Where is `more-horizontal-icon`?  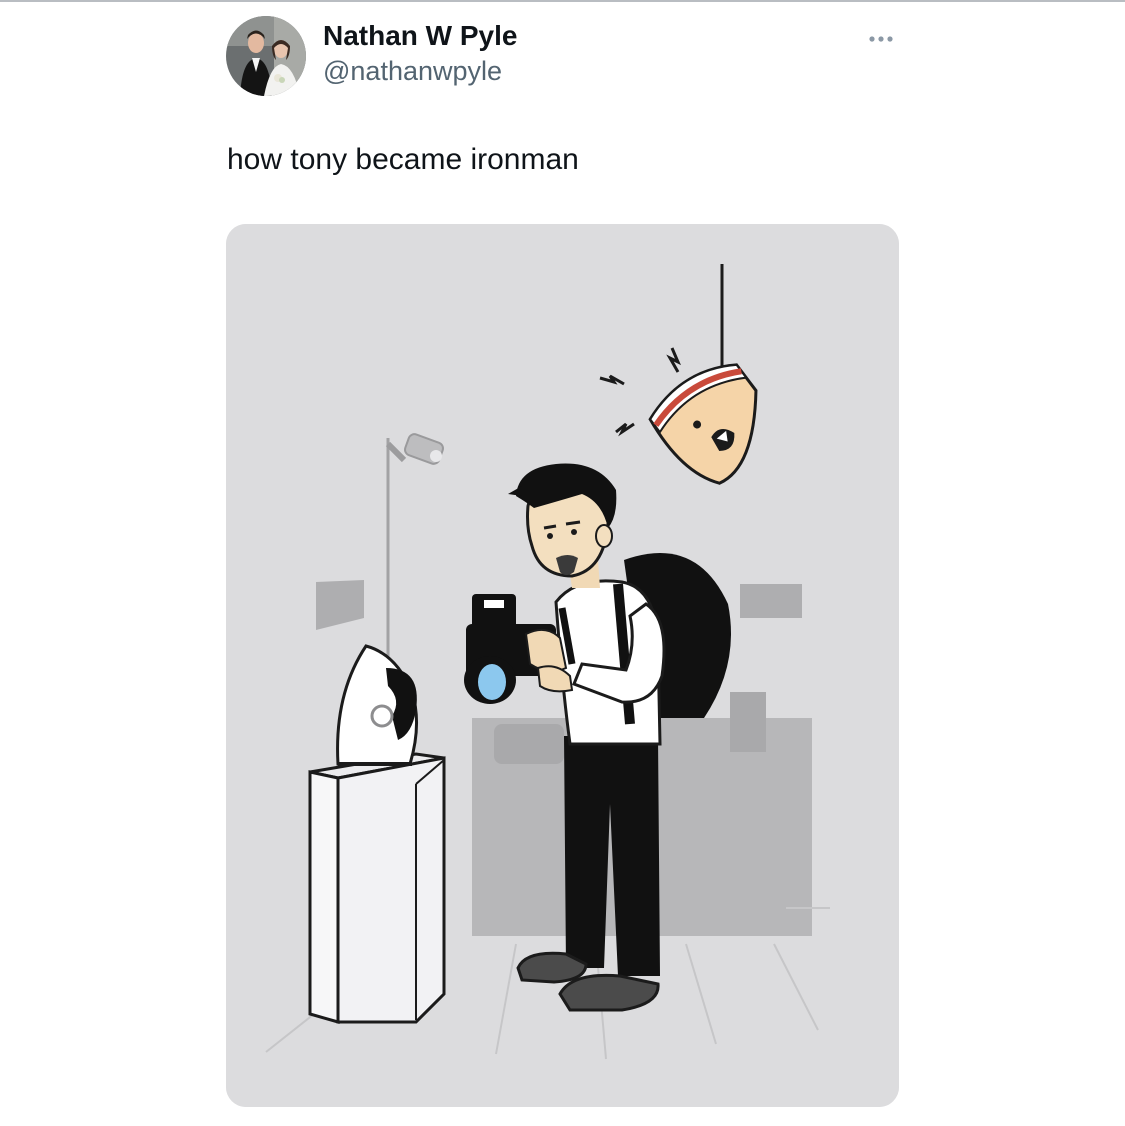
more-horizontal-icon is located at coordinates (881, 39).